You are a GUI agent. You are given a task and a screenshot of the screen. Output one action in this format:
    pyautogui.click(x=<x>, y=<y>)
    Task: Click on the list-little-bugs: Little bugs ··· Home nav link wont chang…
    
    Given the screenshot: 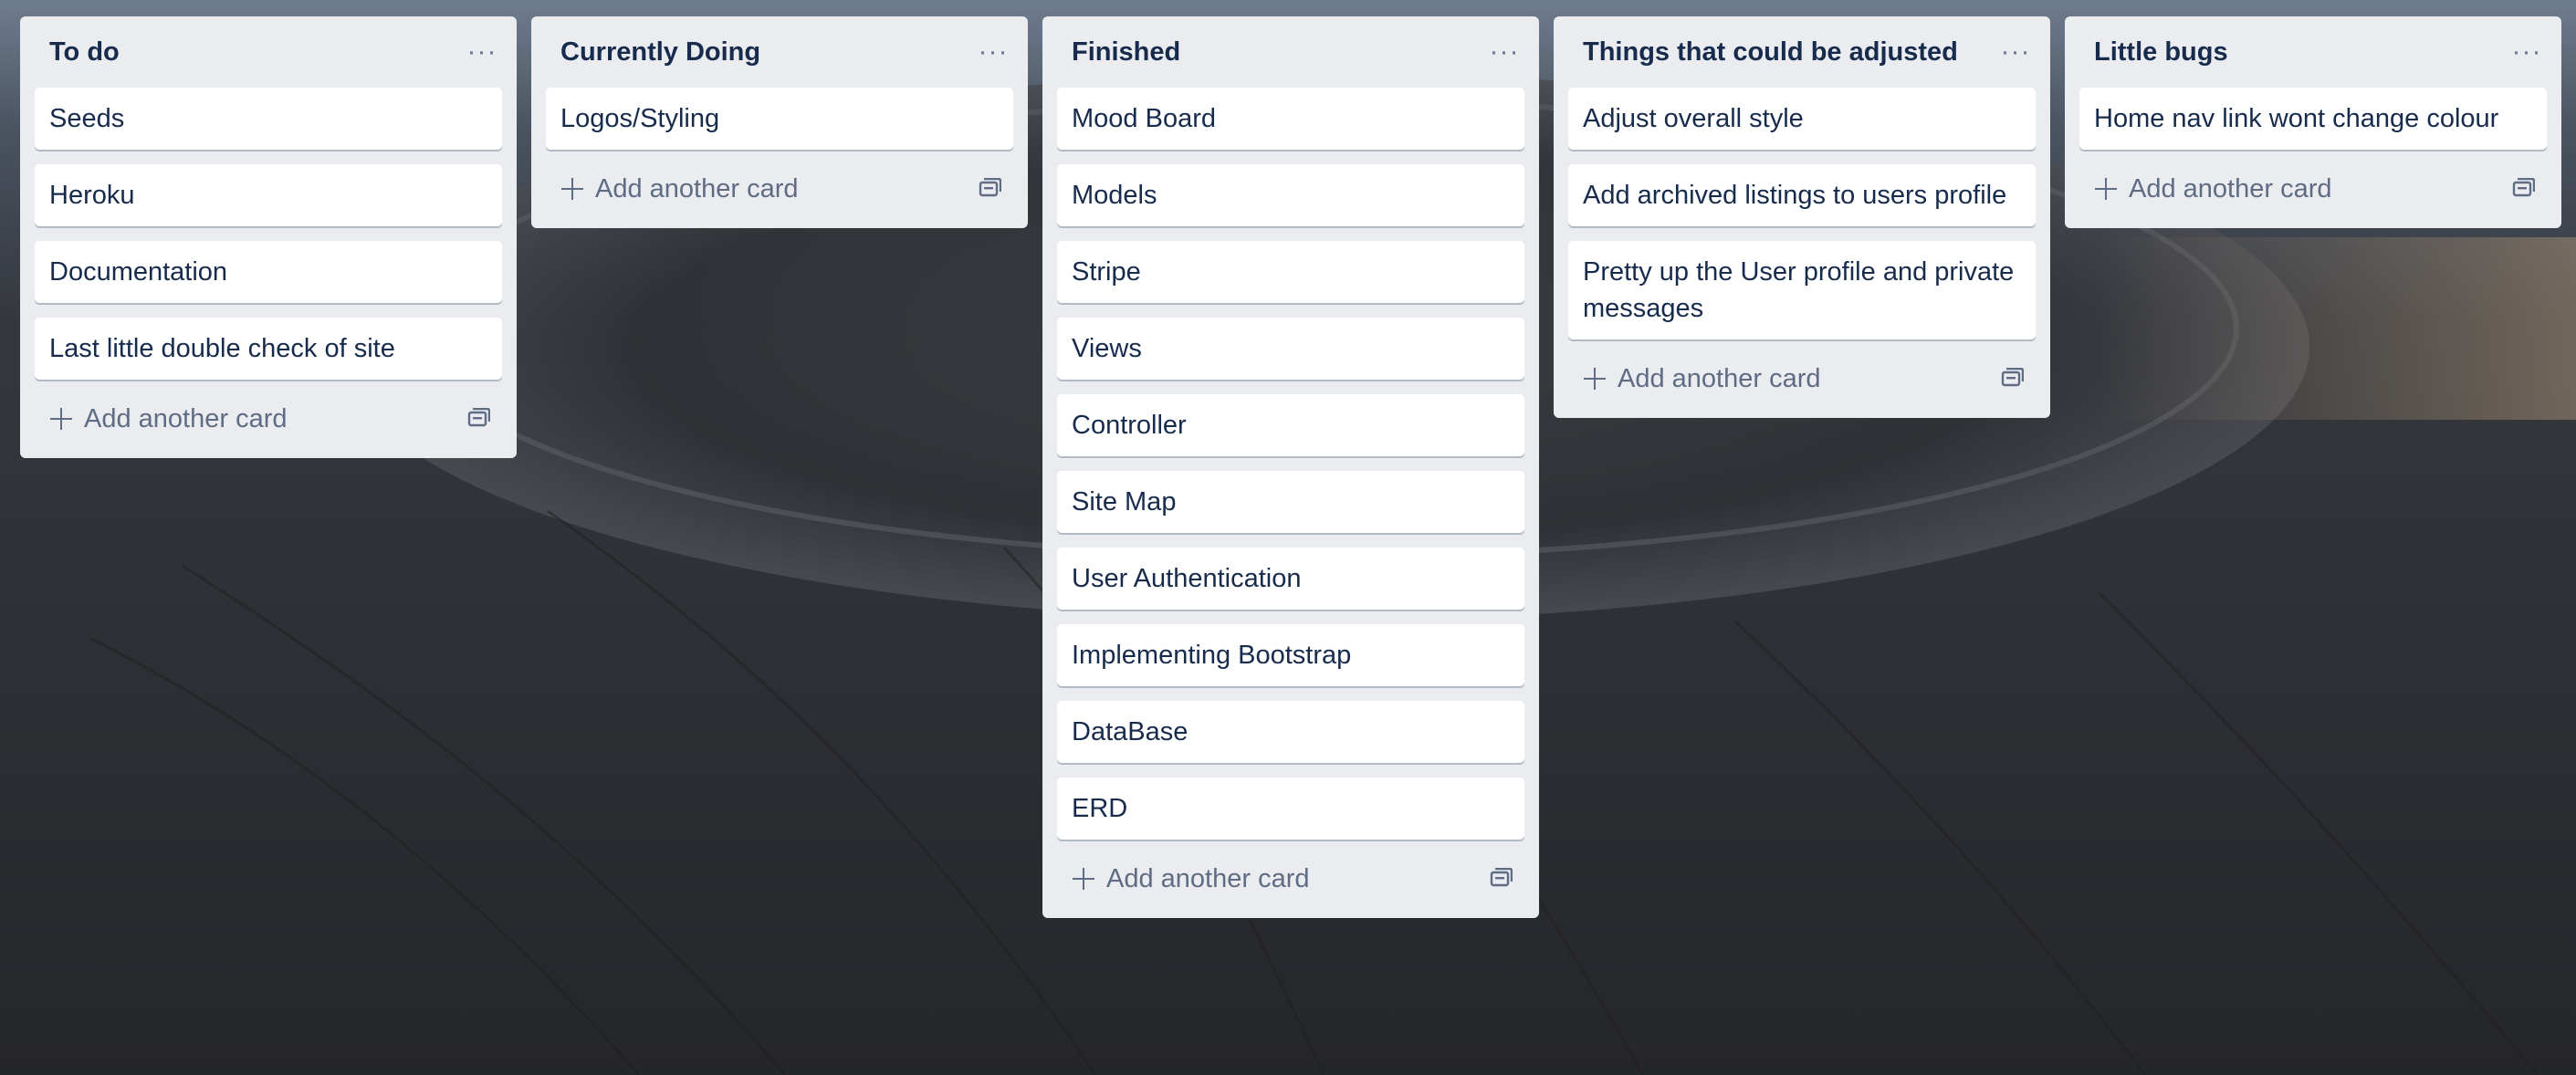 What is the action you would take?
    pyautogui.click(x=2313, y=122)
    